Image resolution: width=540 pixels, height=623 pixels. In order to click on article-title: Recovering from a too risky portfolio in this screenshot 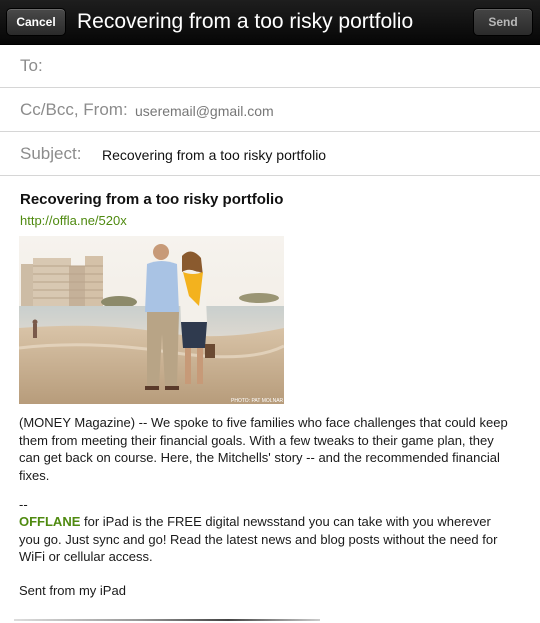, I will do `click(152, 199)`.